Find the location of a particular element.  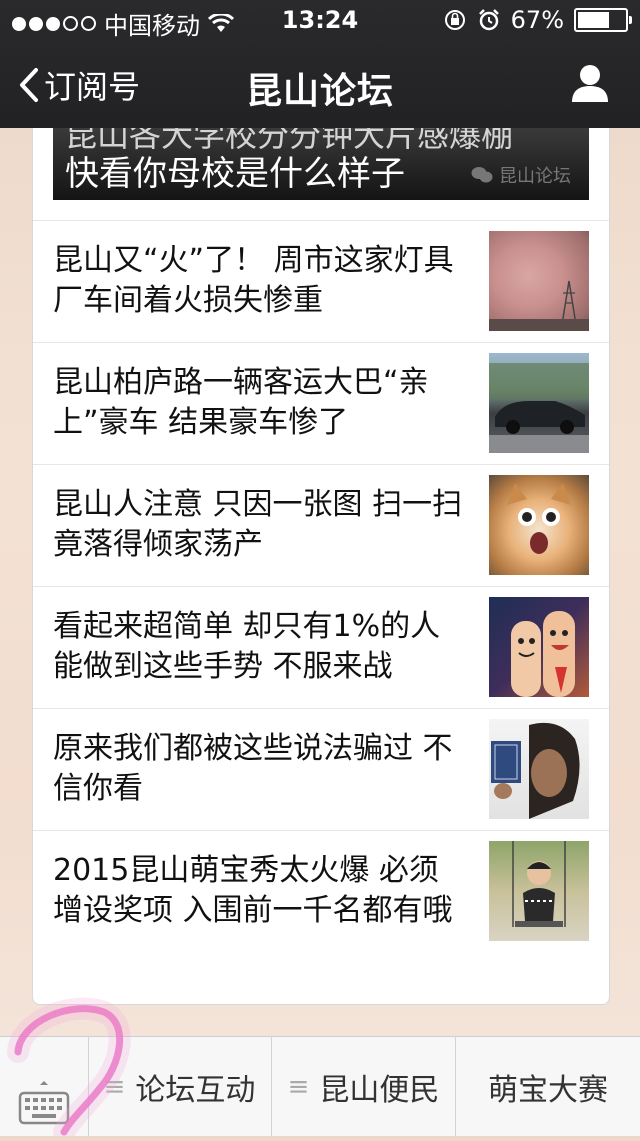

status-bar: 中国移动 13:24 67% is located at coordinates (320, 20).